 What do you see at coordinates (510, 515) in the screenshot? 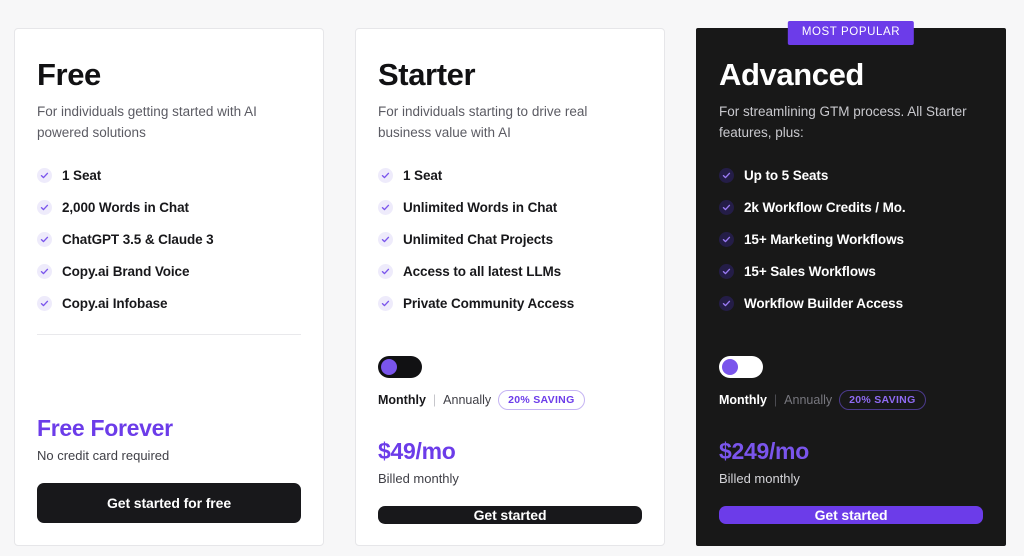
I see `get-started-button-starter: Get started` at bounding box center [510, 515].